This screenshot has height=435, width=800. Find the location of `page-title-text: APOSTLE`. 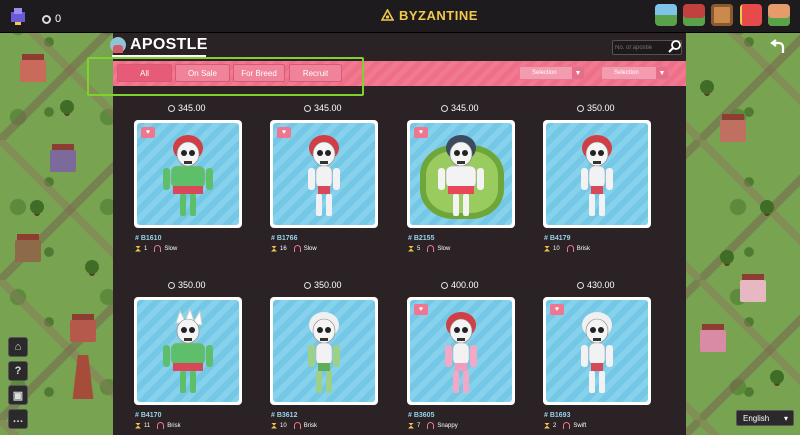

page-title-text: APOSTLE is located at coordinates (169, 44).